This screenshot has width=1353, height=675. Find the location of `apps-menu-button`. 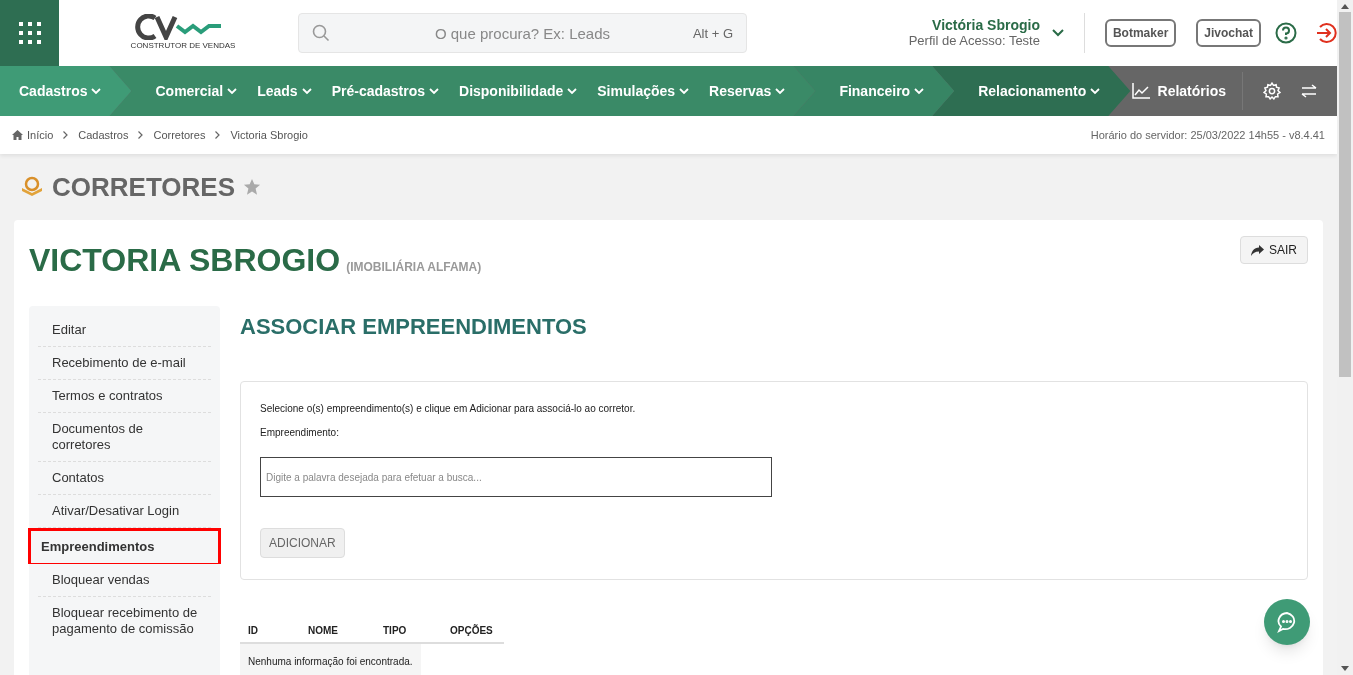

apps-menu-button is located at coordinates (29, 33).